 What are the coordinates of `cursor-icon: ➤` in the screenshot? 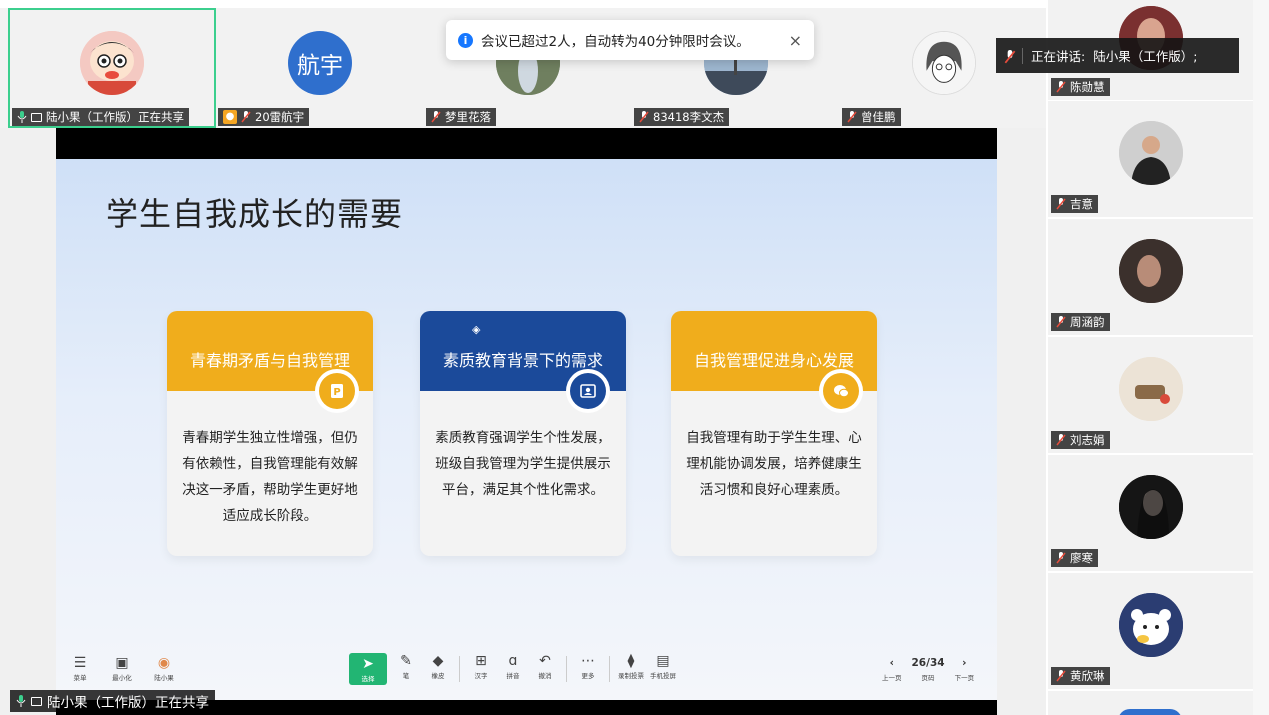 It's located at (368, 663).